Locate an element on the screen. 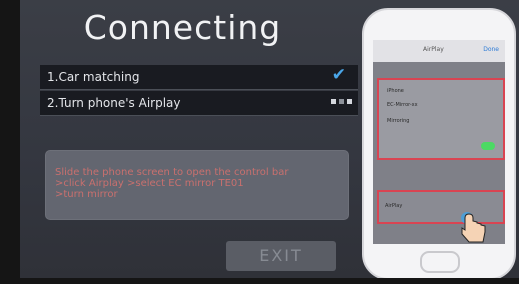 The width and height of the screenshot is (519, 284). instruction-line-3: >turn mirror is located at coordinates (86, 194).